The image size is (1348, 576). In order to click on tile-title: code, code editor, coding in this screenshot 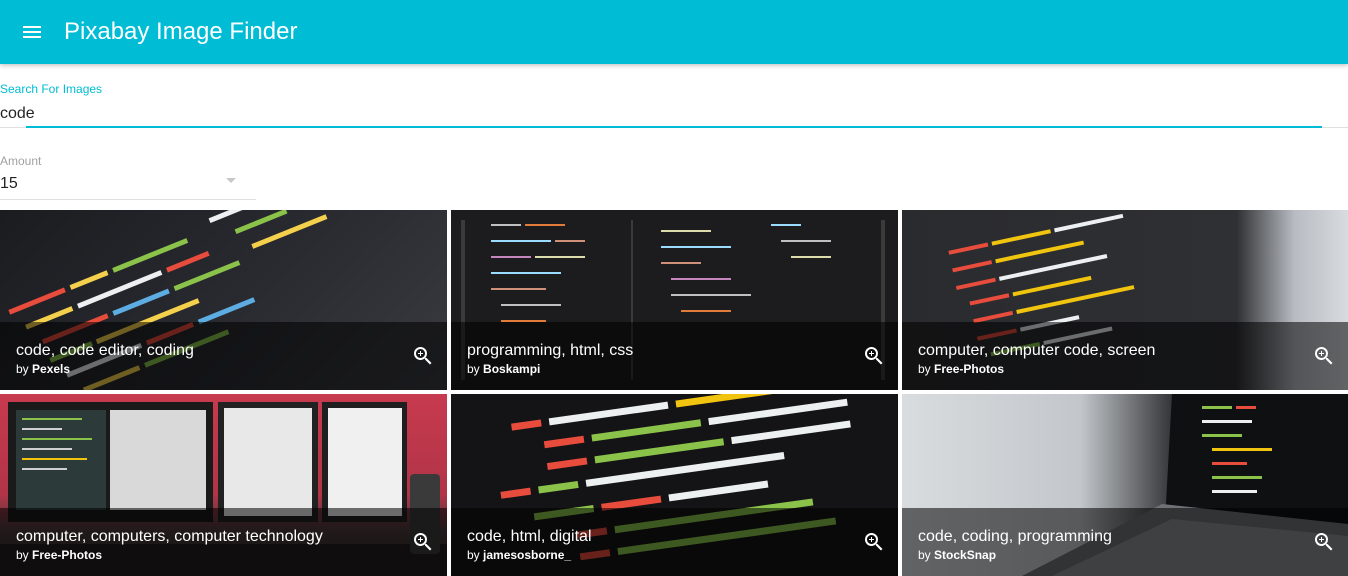, I will do `click(105, 350)`.